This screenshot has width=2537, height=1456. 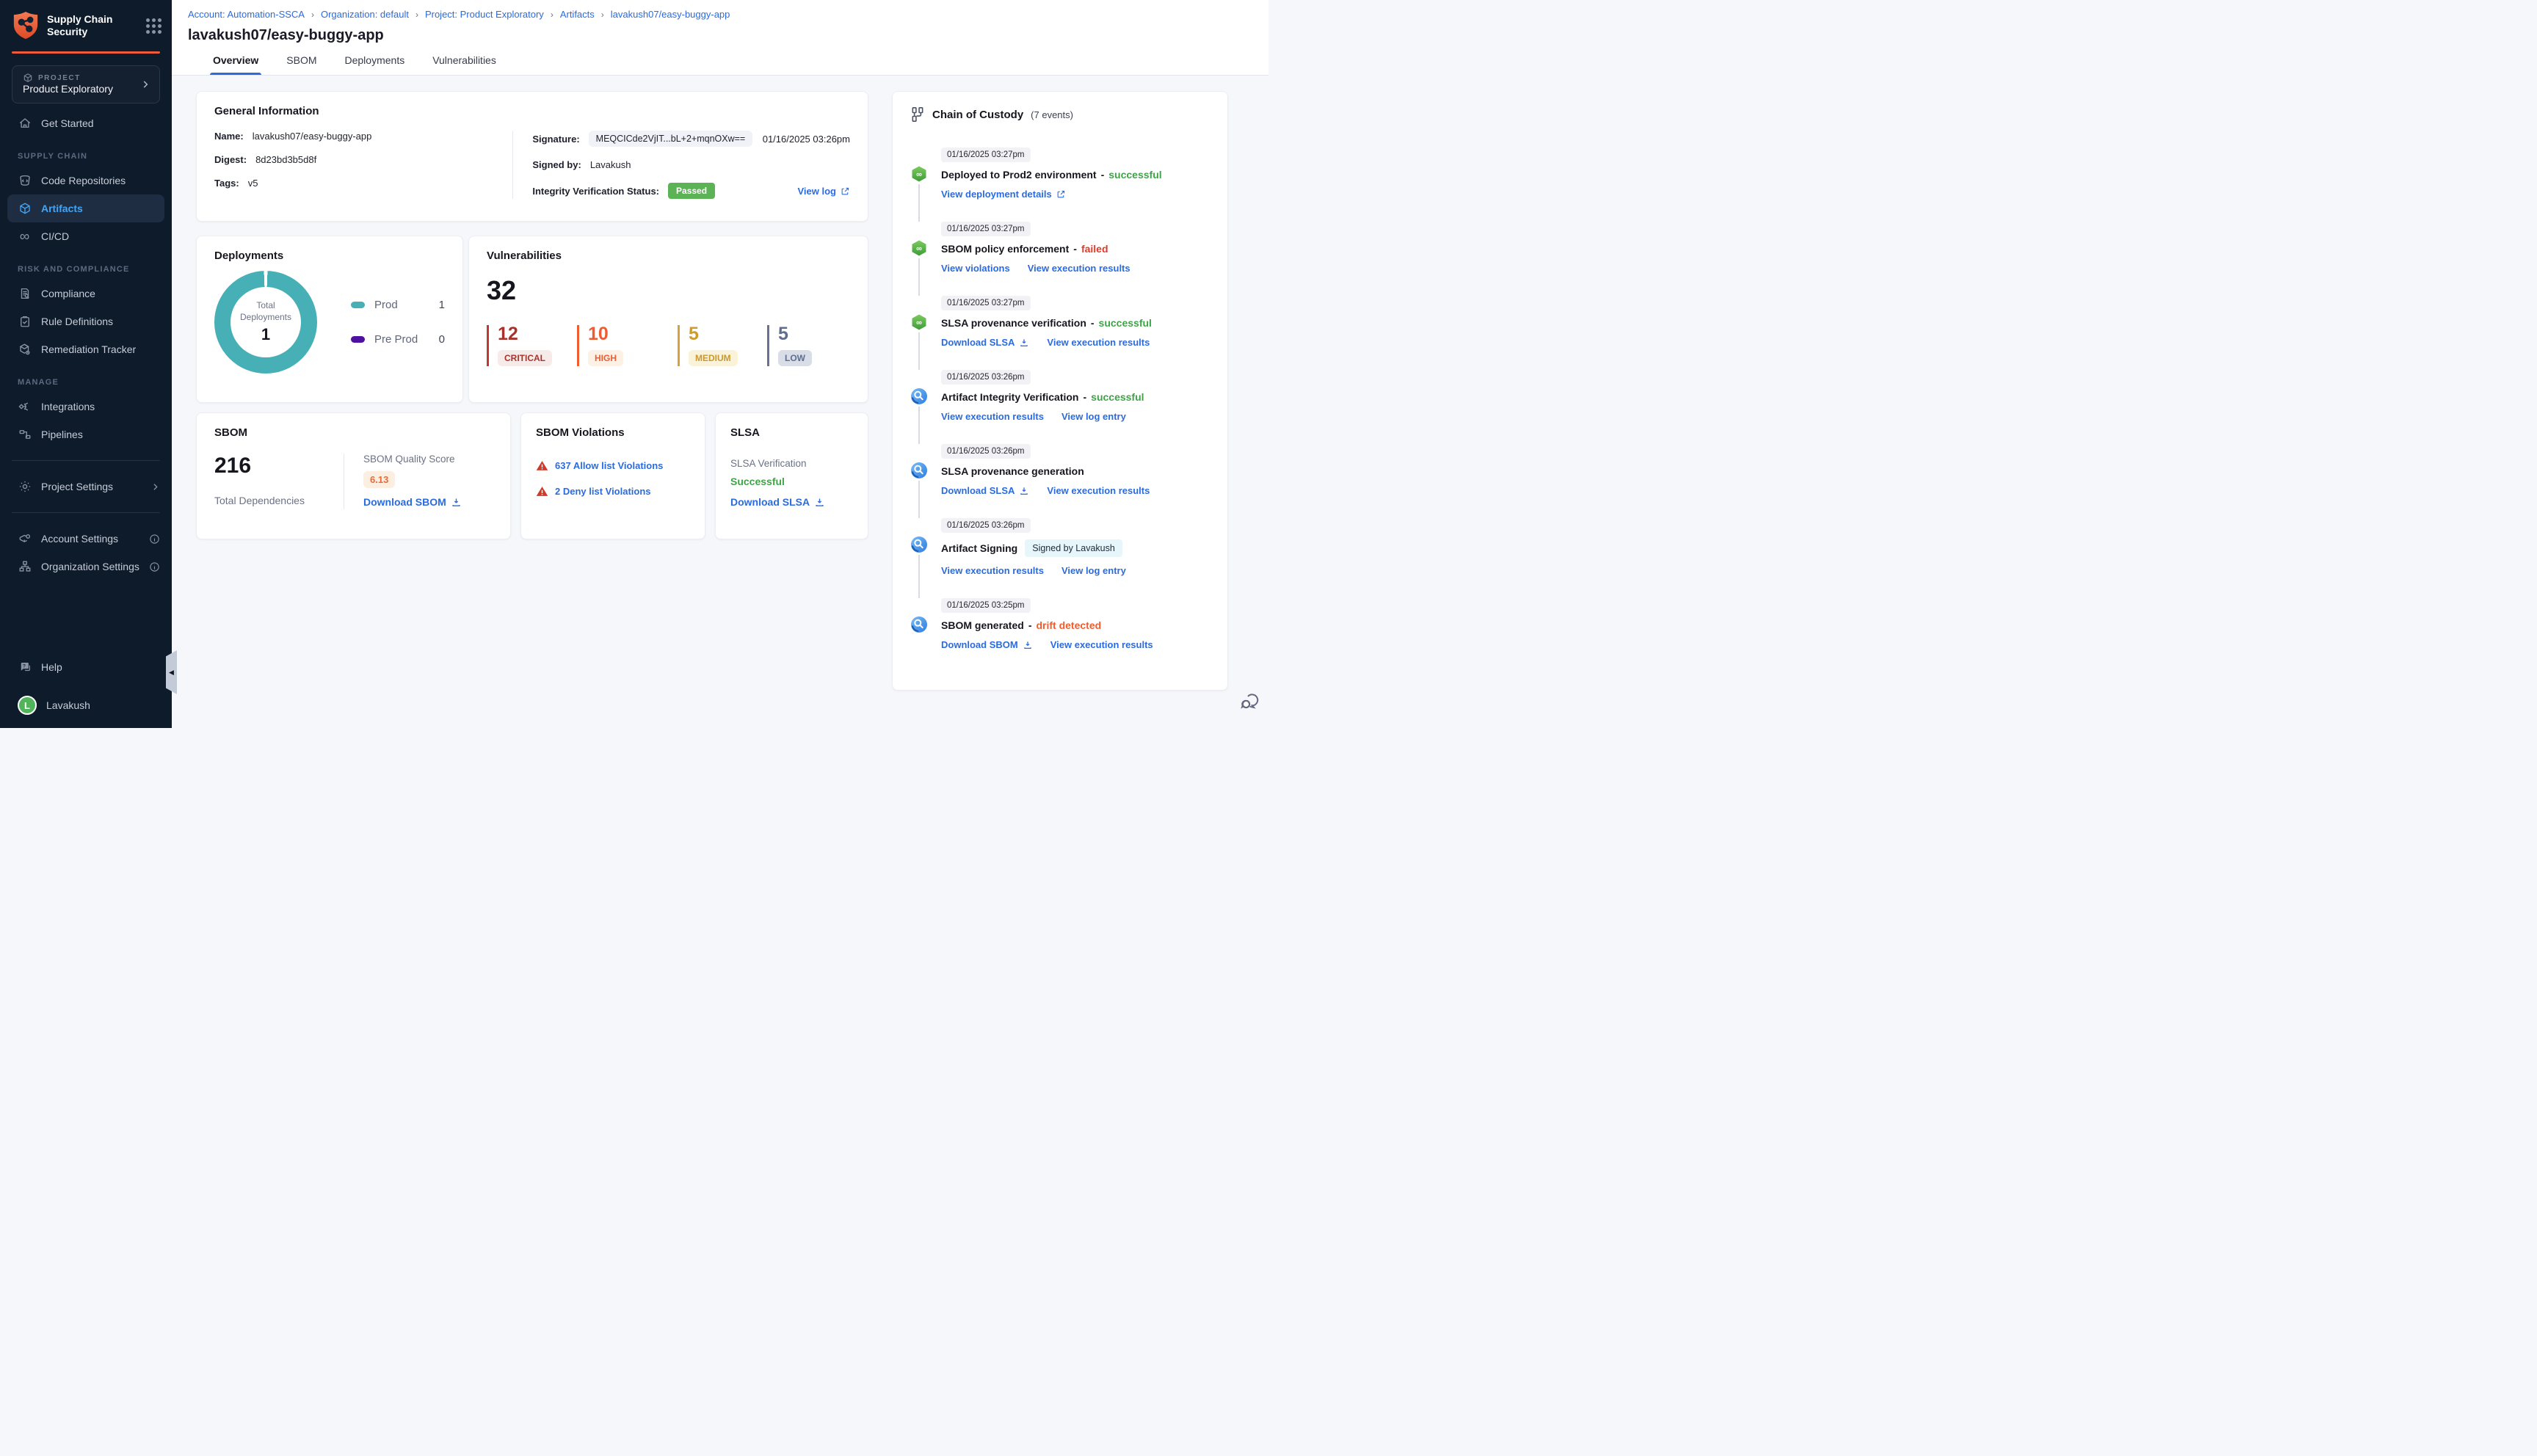 I want to click on severity-row: 12 CRITICAL 10 HIGH 5 MEDIUM 5 LOW, so click(x=668, y=345).